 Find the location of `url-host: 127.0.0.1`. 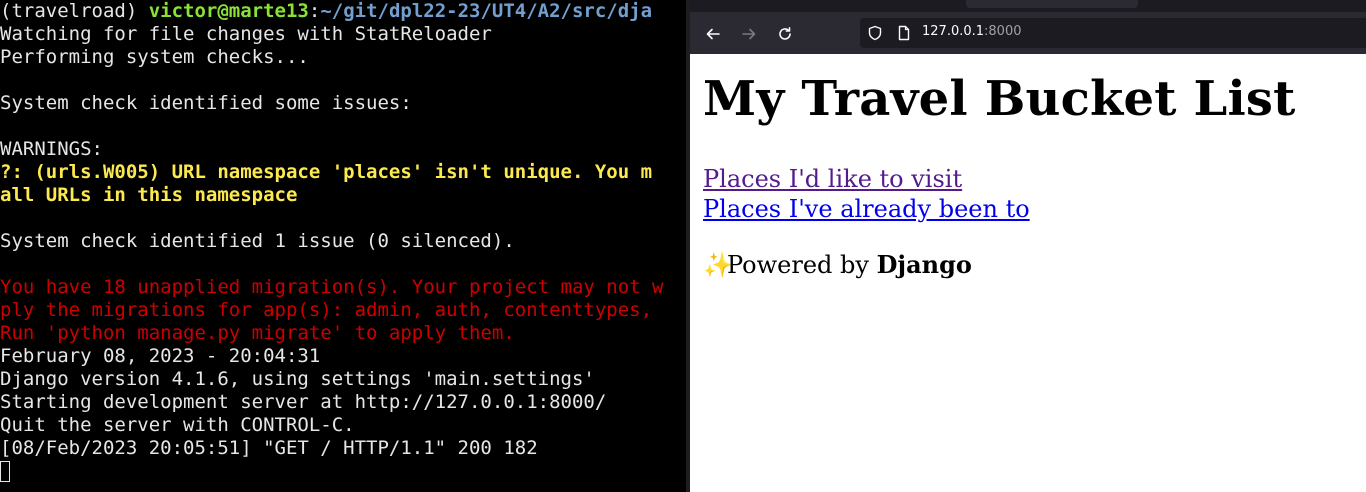

url-host: 127.0.0.1 is located at coordinates (953, 31).